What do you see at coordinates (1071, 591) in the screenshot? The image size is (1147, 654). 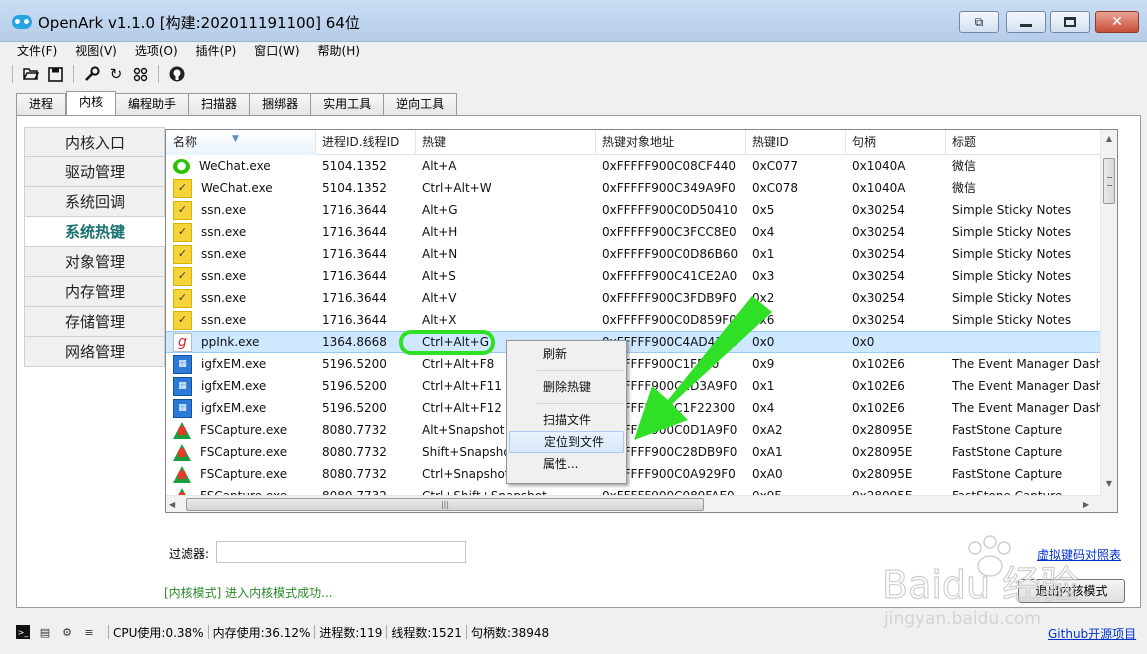 I see `exit-kernel-mode-button: 退出内核模式` at bounding box center [1071, 591].